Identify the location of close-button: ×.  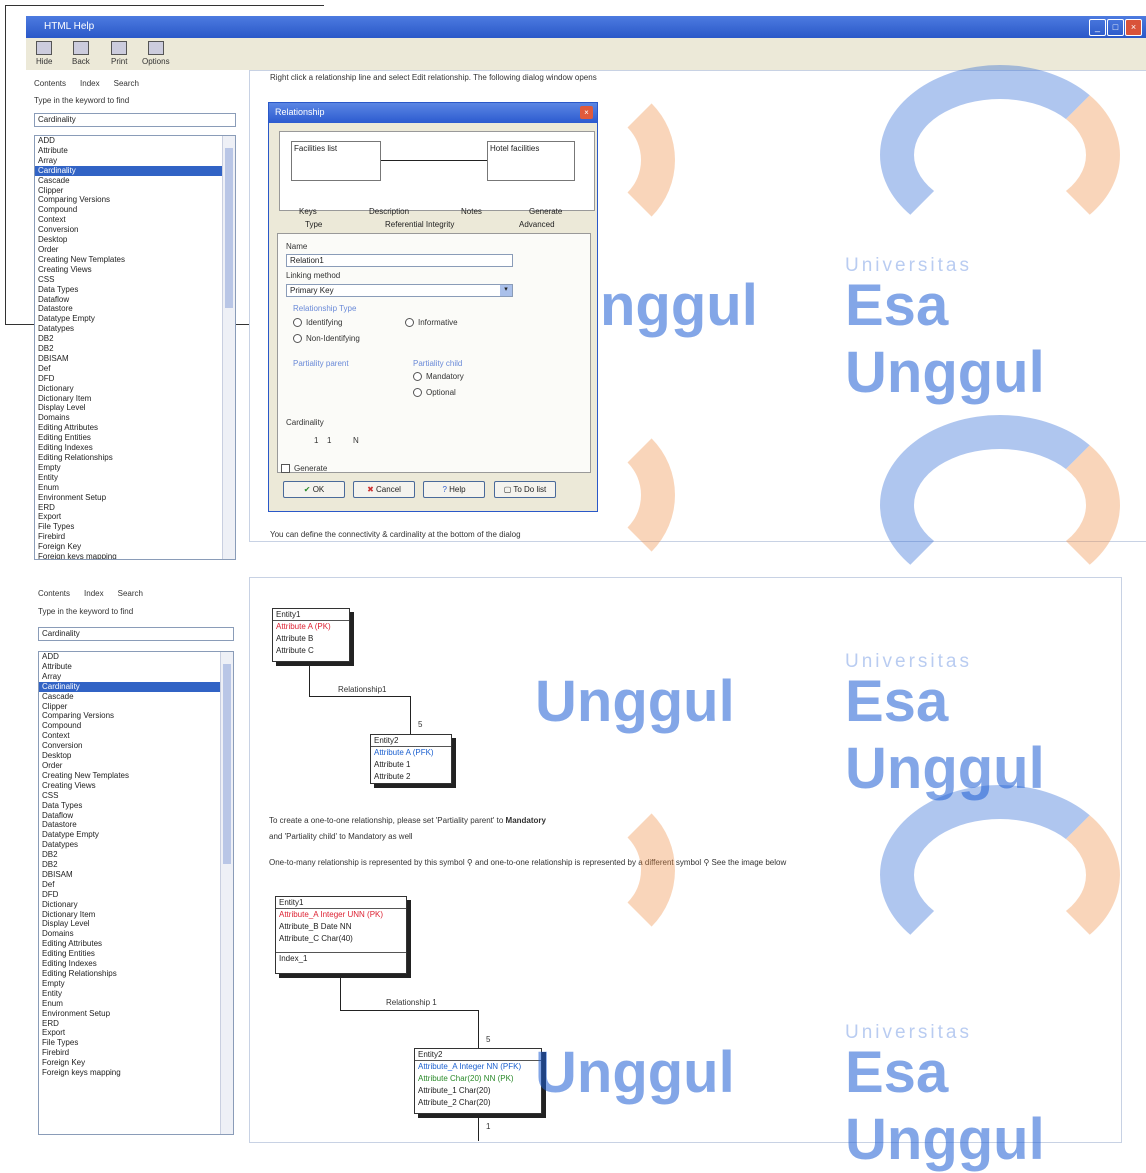
(1133, 27).